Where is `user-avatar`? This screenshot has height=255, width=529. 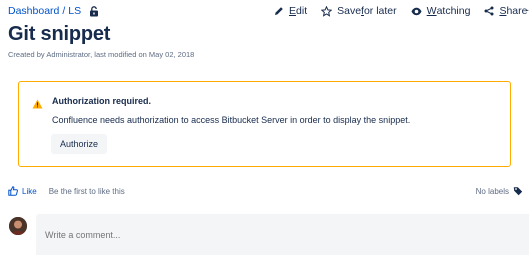
user-avatar is located at coordinates (18, 226).